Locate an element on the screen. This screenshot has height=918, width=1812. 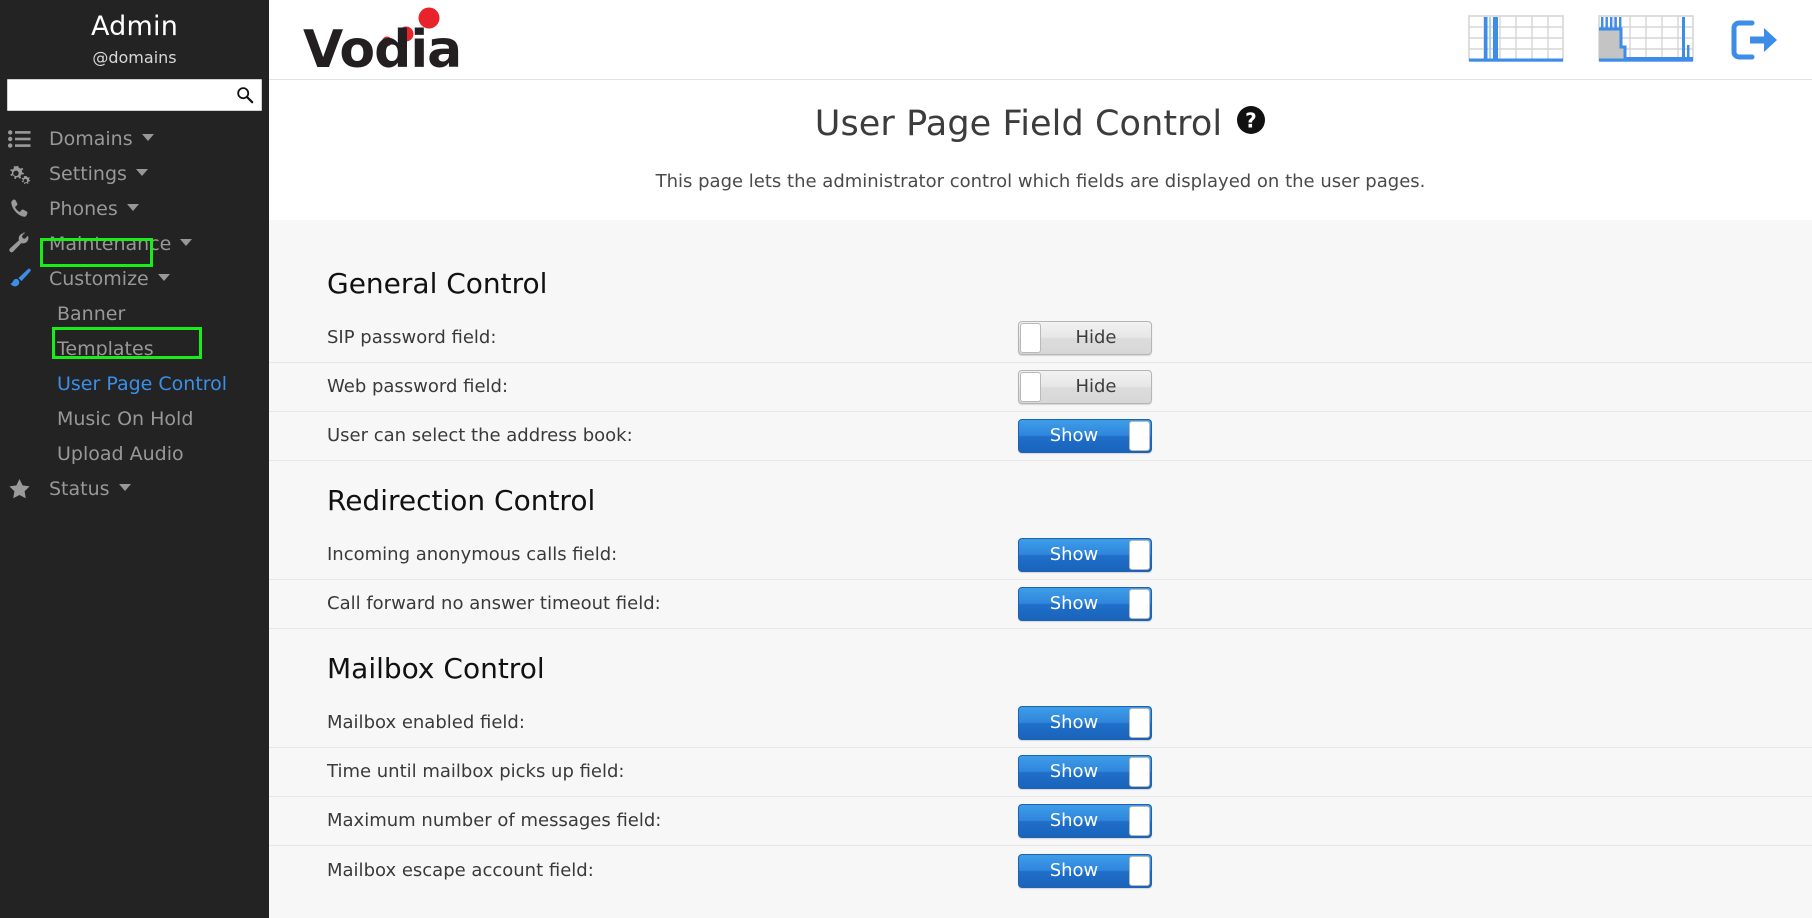
sidebar-subitem-templates: Templates is located at coordinates (134, 348).